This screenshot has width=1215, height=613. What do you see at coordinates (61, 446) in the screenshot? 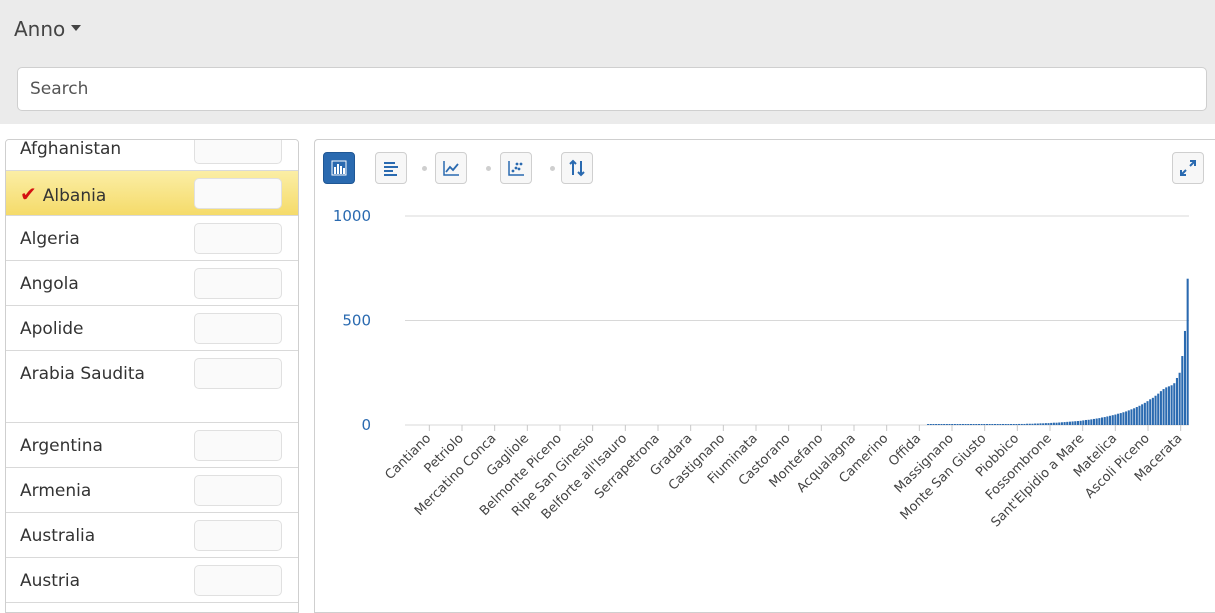
I see `country-label: Argentina` at bounding box center [61, 446].